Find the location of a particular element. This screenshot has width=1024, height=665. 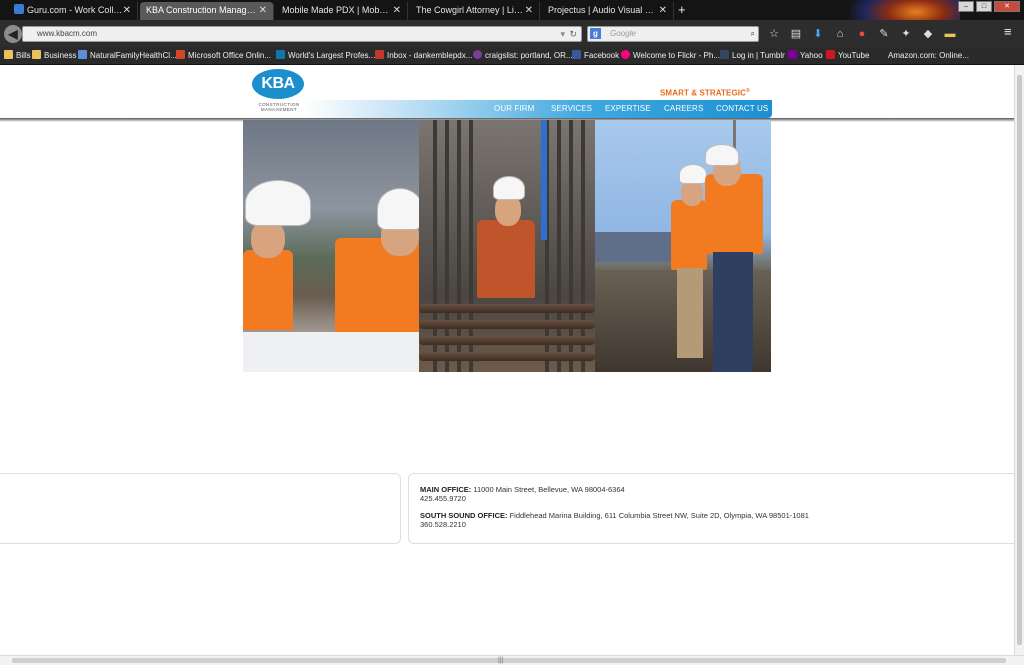

tab: Guru.com - Work Collectio...✕ is located at coordinates (73, 11).